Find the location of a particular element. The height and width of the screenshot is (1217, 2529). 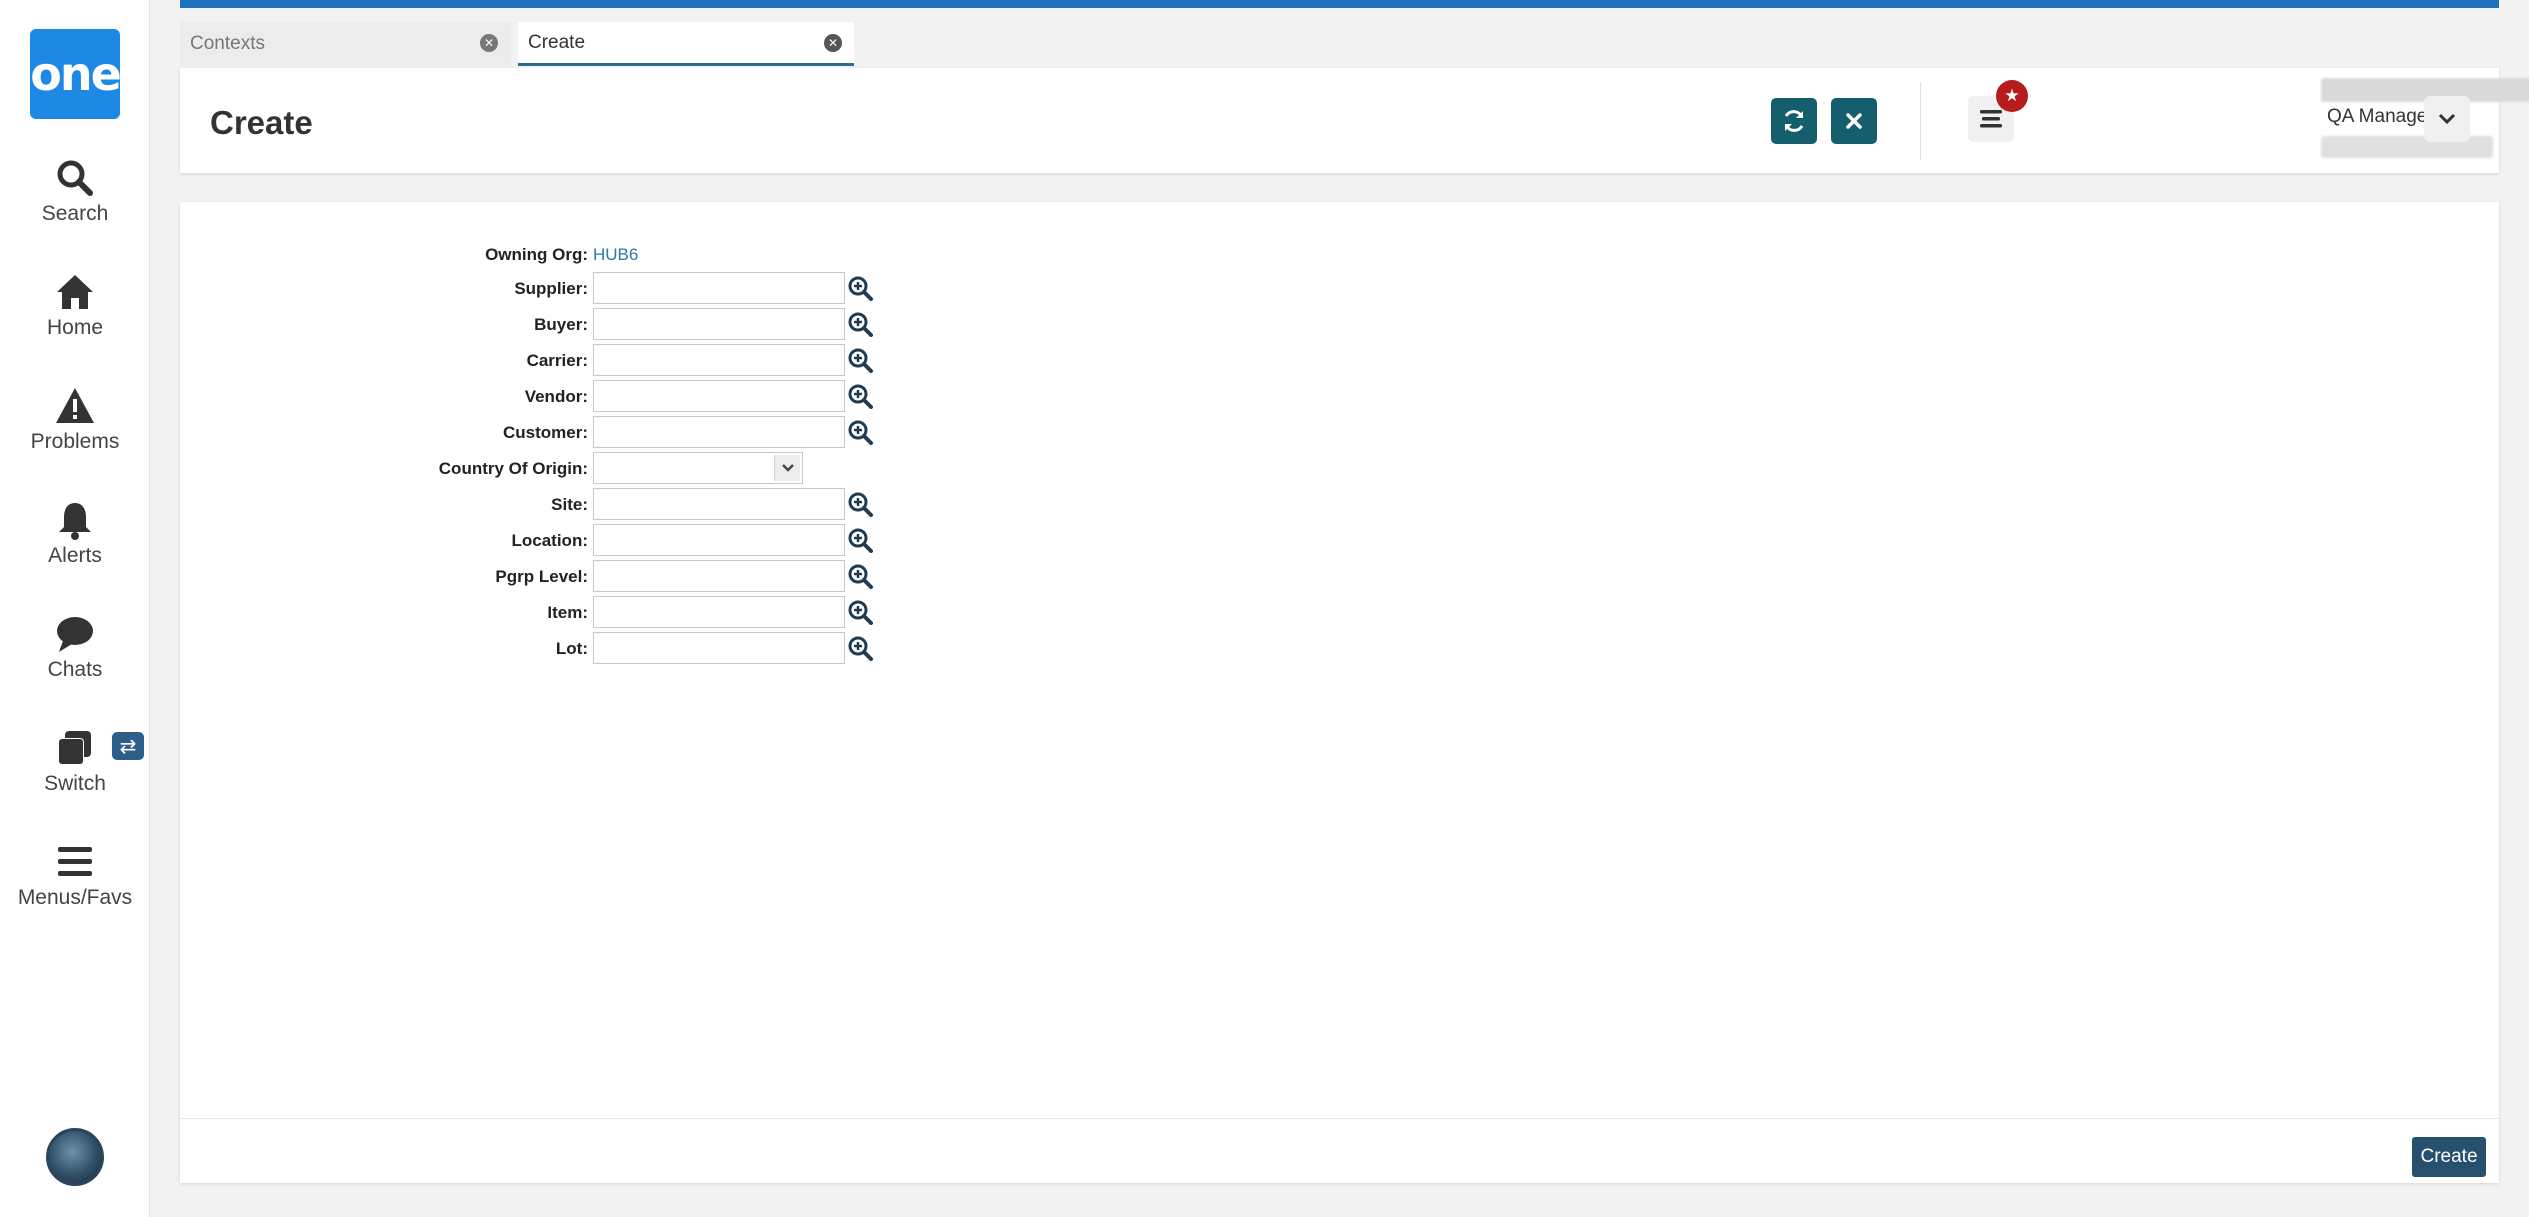

form-row-site: Site: is located at coordinates (630, 505).